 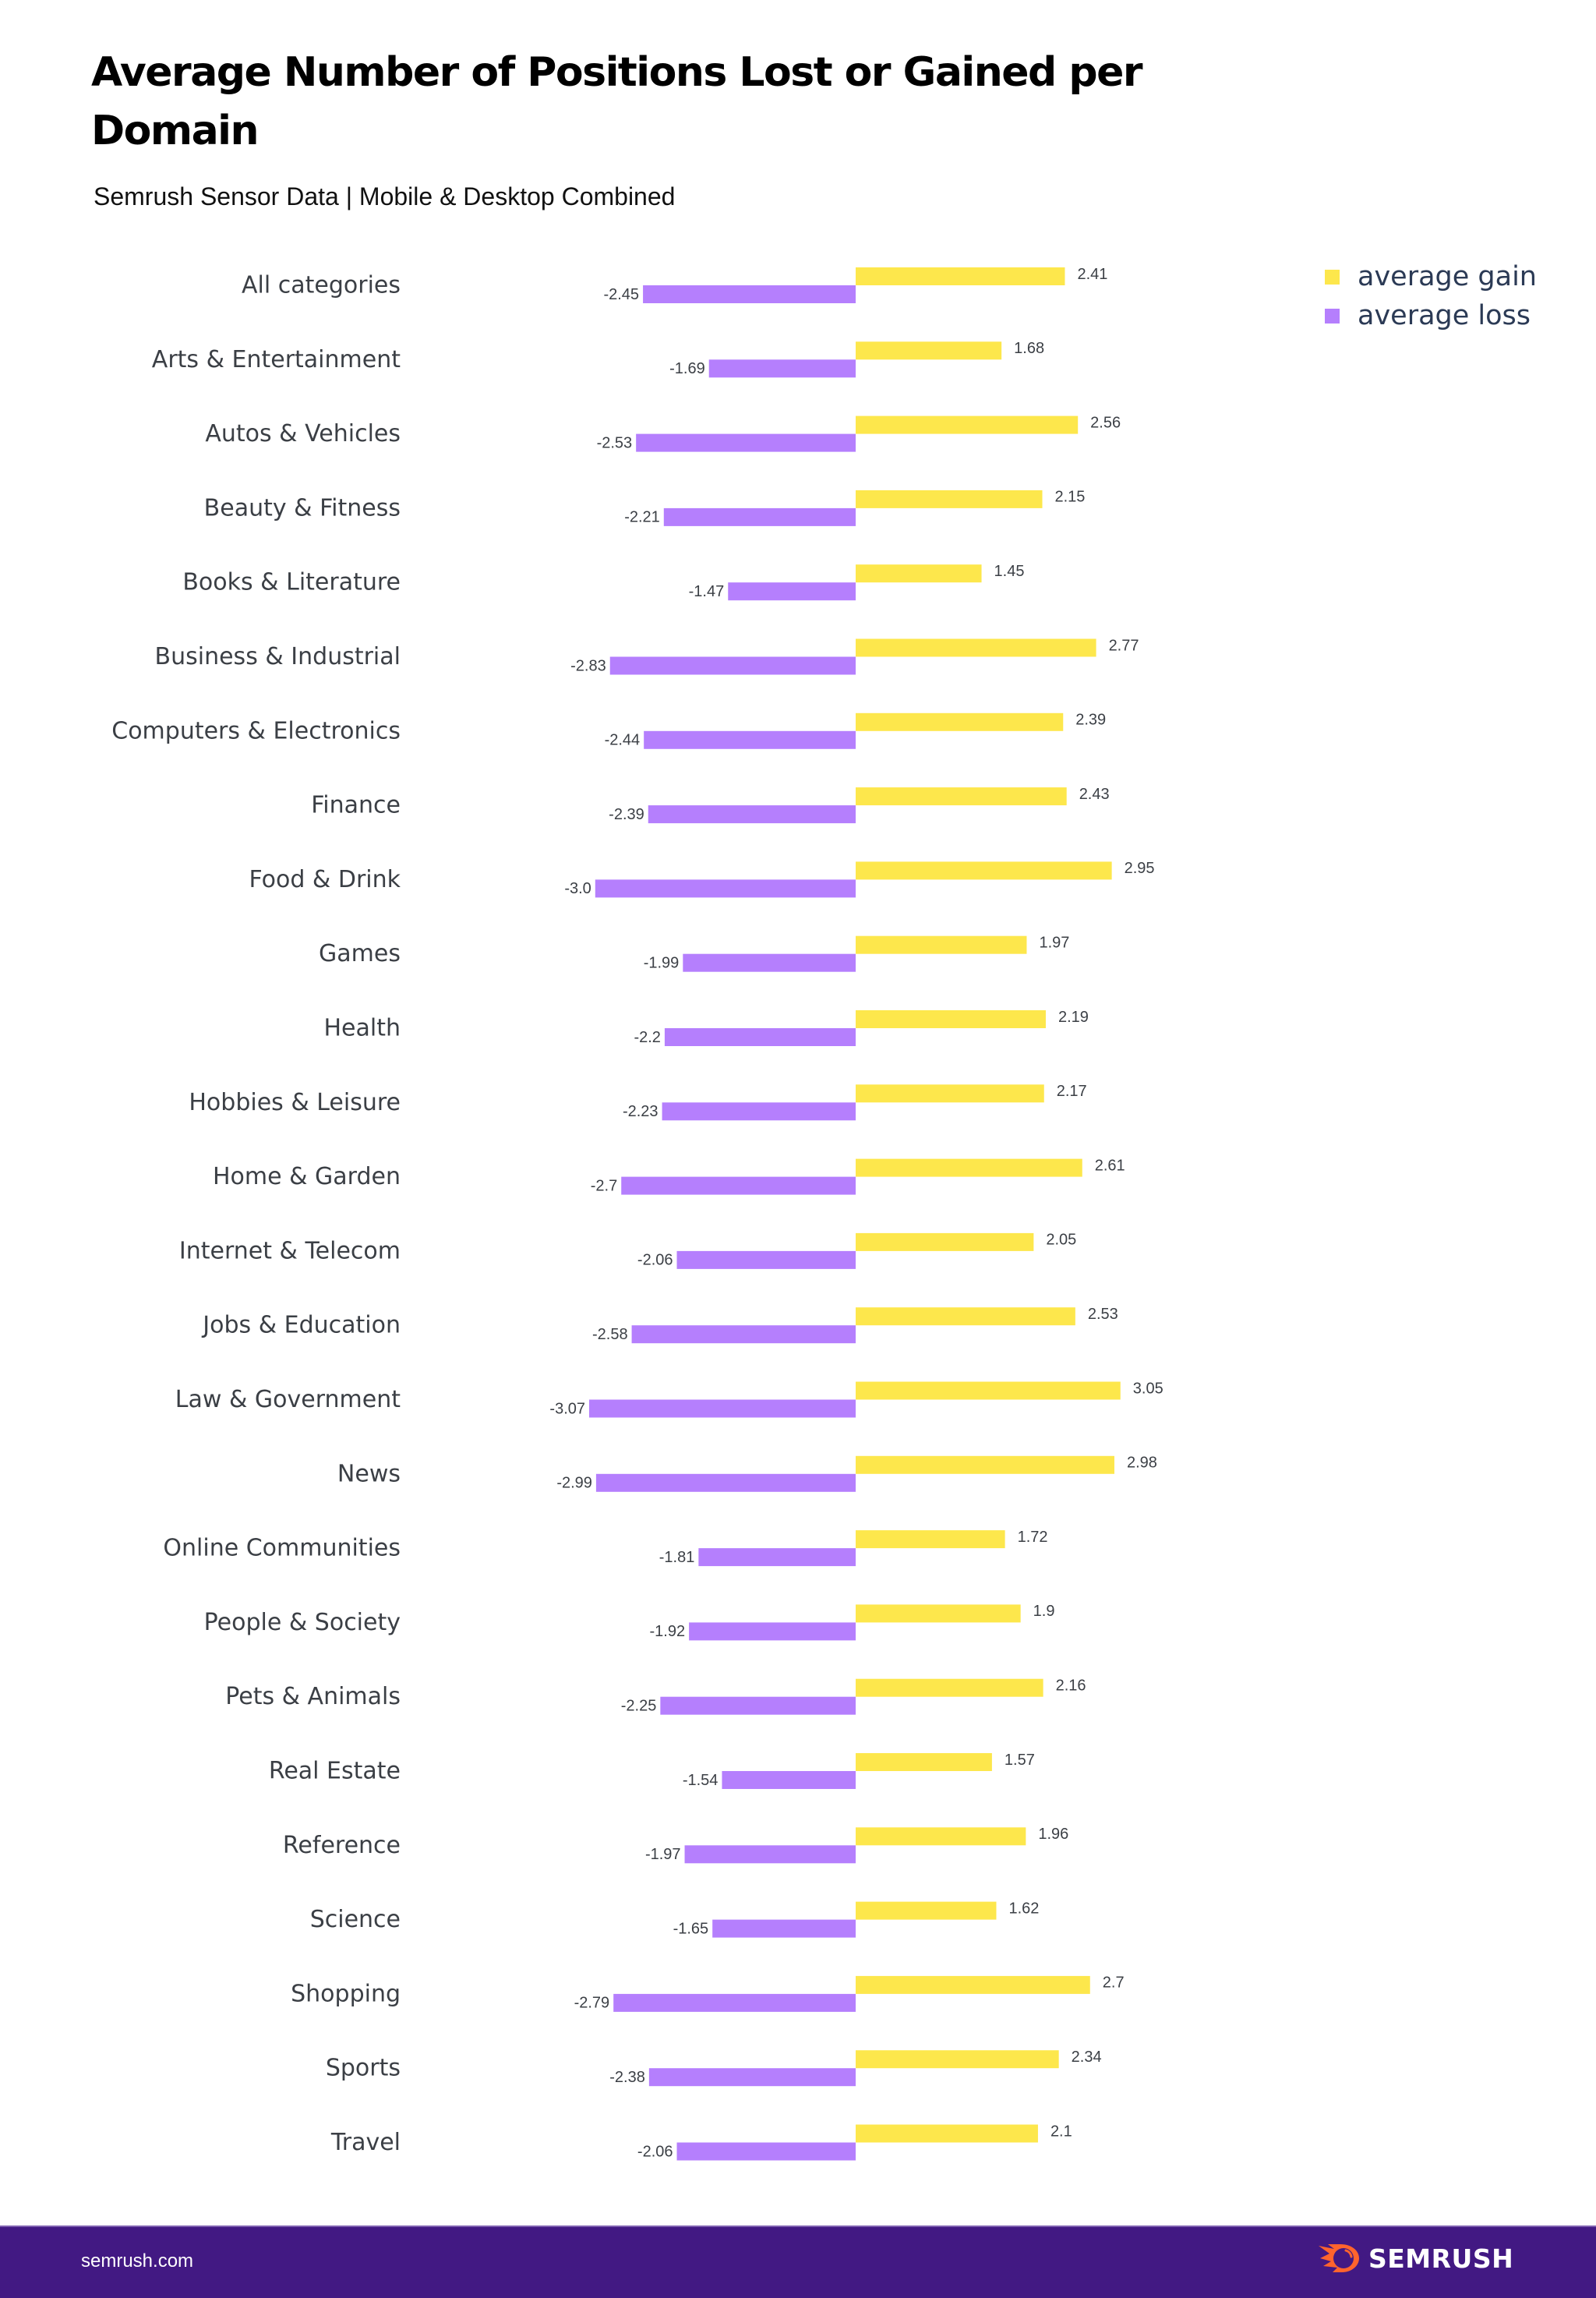 What do you see at coordinates (1094, 794) in the screenshot?
I see `gain-value-label: 2.43` at bounding box center [1094, 794].